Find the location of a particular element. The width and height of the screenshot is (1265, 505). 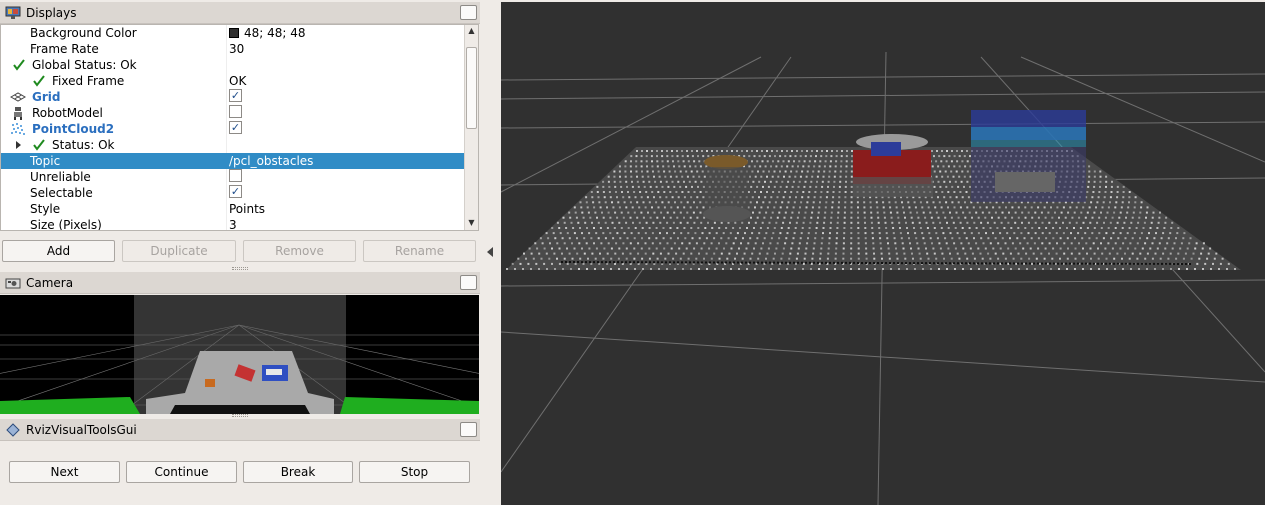

scroll-up-icon: ▲ is located at coordinates (471, 31).